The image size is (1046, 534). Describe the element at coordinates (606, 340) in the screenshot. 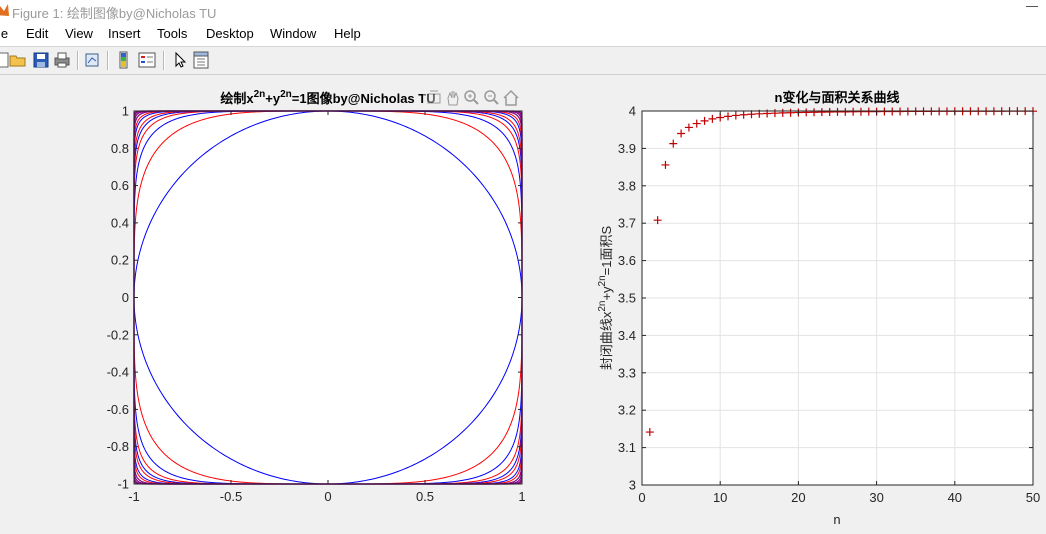

I see `right-ylabel-prefix: 封闭曲线x` at that location.